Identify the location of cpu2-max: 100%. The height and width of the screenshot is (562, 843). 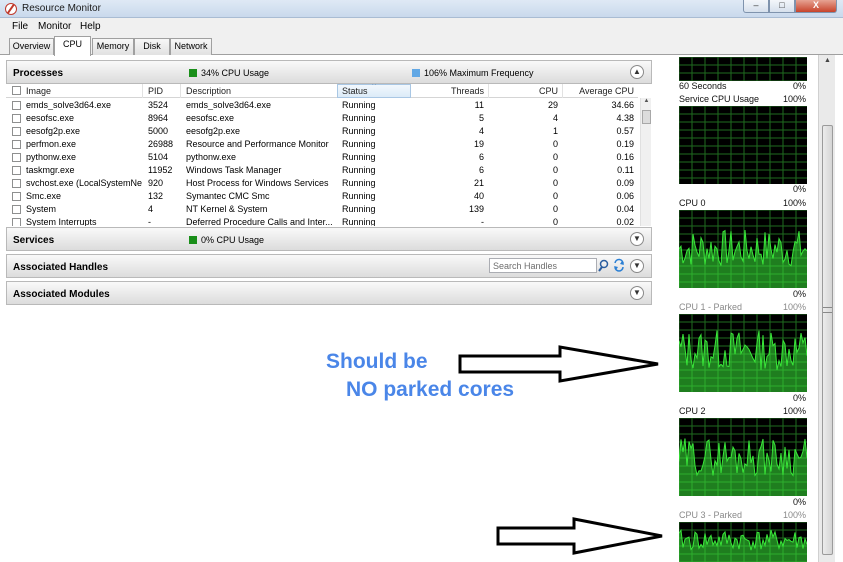
(794, 411).